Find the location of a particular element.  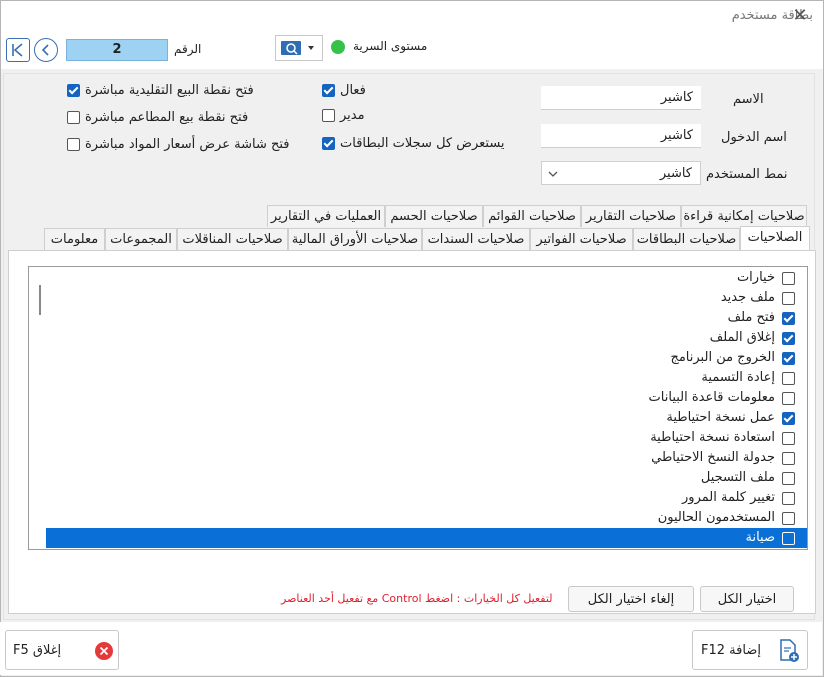

list-item: معلومات قاعدة البيانات is located at coordinates (426, 398).